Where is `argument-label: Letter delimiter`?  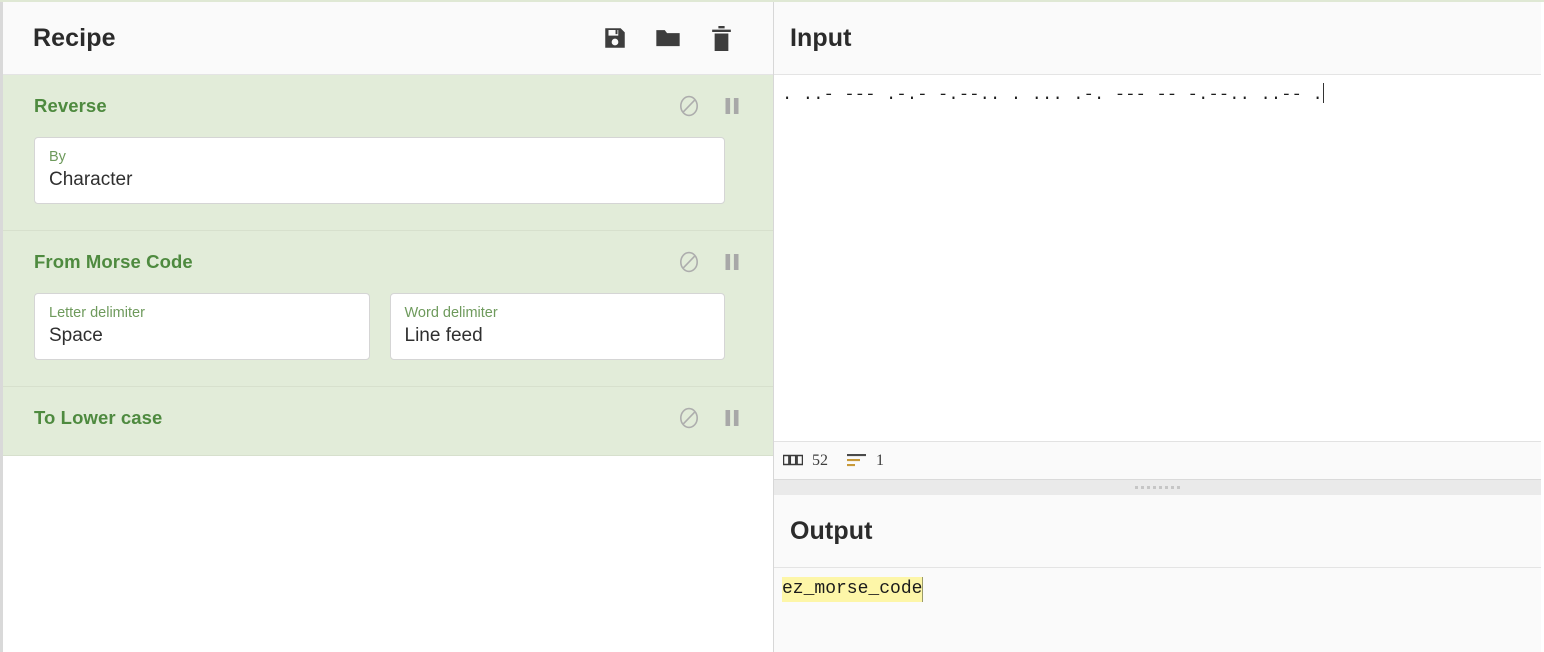 argument-label: Letter delimiter is located at coordinates (97, 312).